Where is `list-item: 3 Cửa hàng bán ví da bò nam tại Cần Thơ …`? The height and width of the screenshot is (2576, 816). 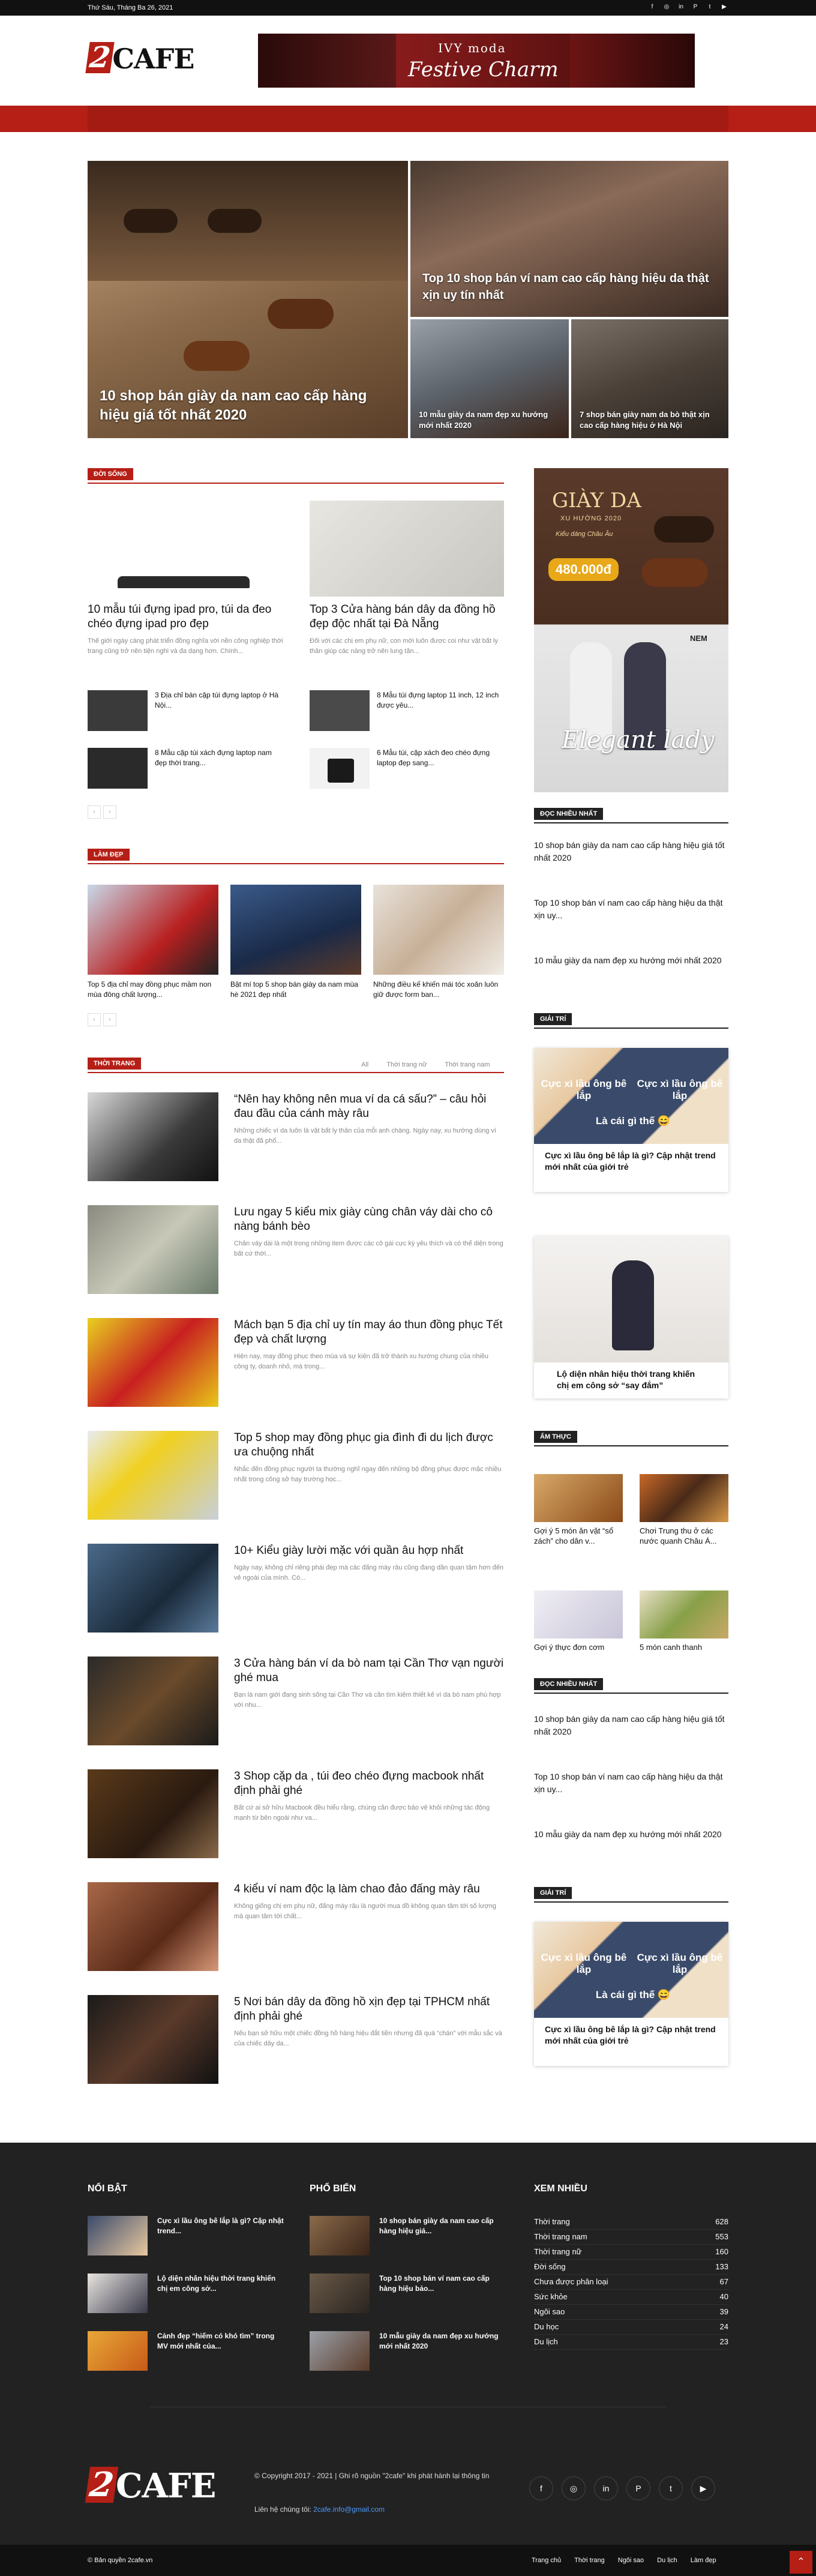 list-item: 3 Cửa hàng bán ví da bò nam tại Cần Thơ … is located at coordinates (296, 1701).